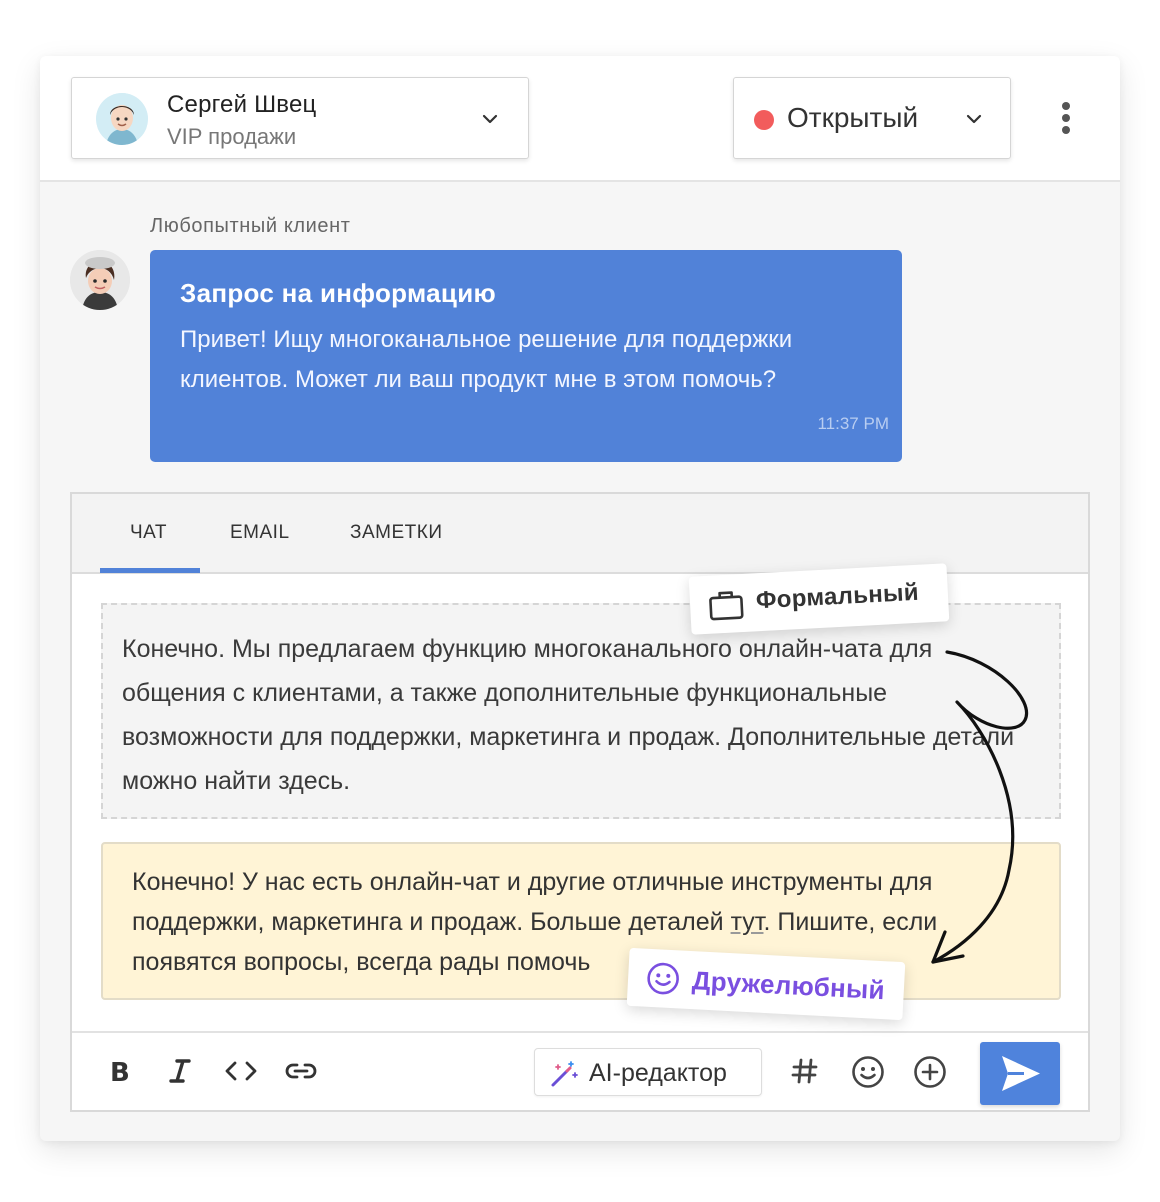 This screenshot has width=1160, height=1202. What do you see at coordinates (122, 119) in the screenshot?
I see `agent-avatar` at bounding box center [122, 119].